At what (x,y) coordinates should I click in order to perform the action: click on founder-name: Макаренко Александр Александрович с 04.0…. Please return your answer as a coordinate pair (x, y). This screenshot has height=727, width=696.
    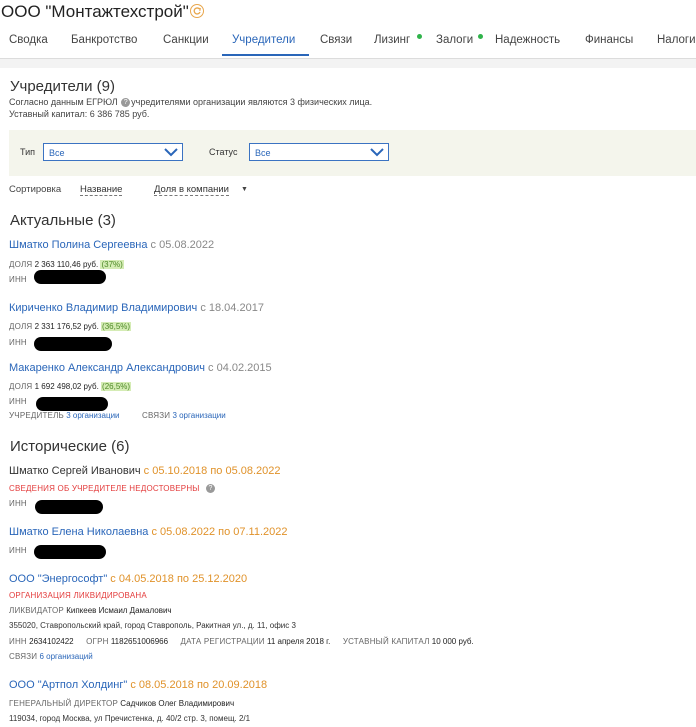
    Looking at the image, I should click on (140, 368).